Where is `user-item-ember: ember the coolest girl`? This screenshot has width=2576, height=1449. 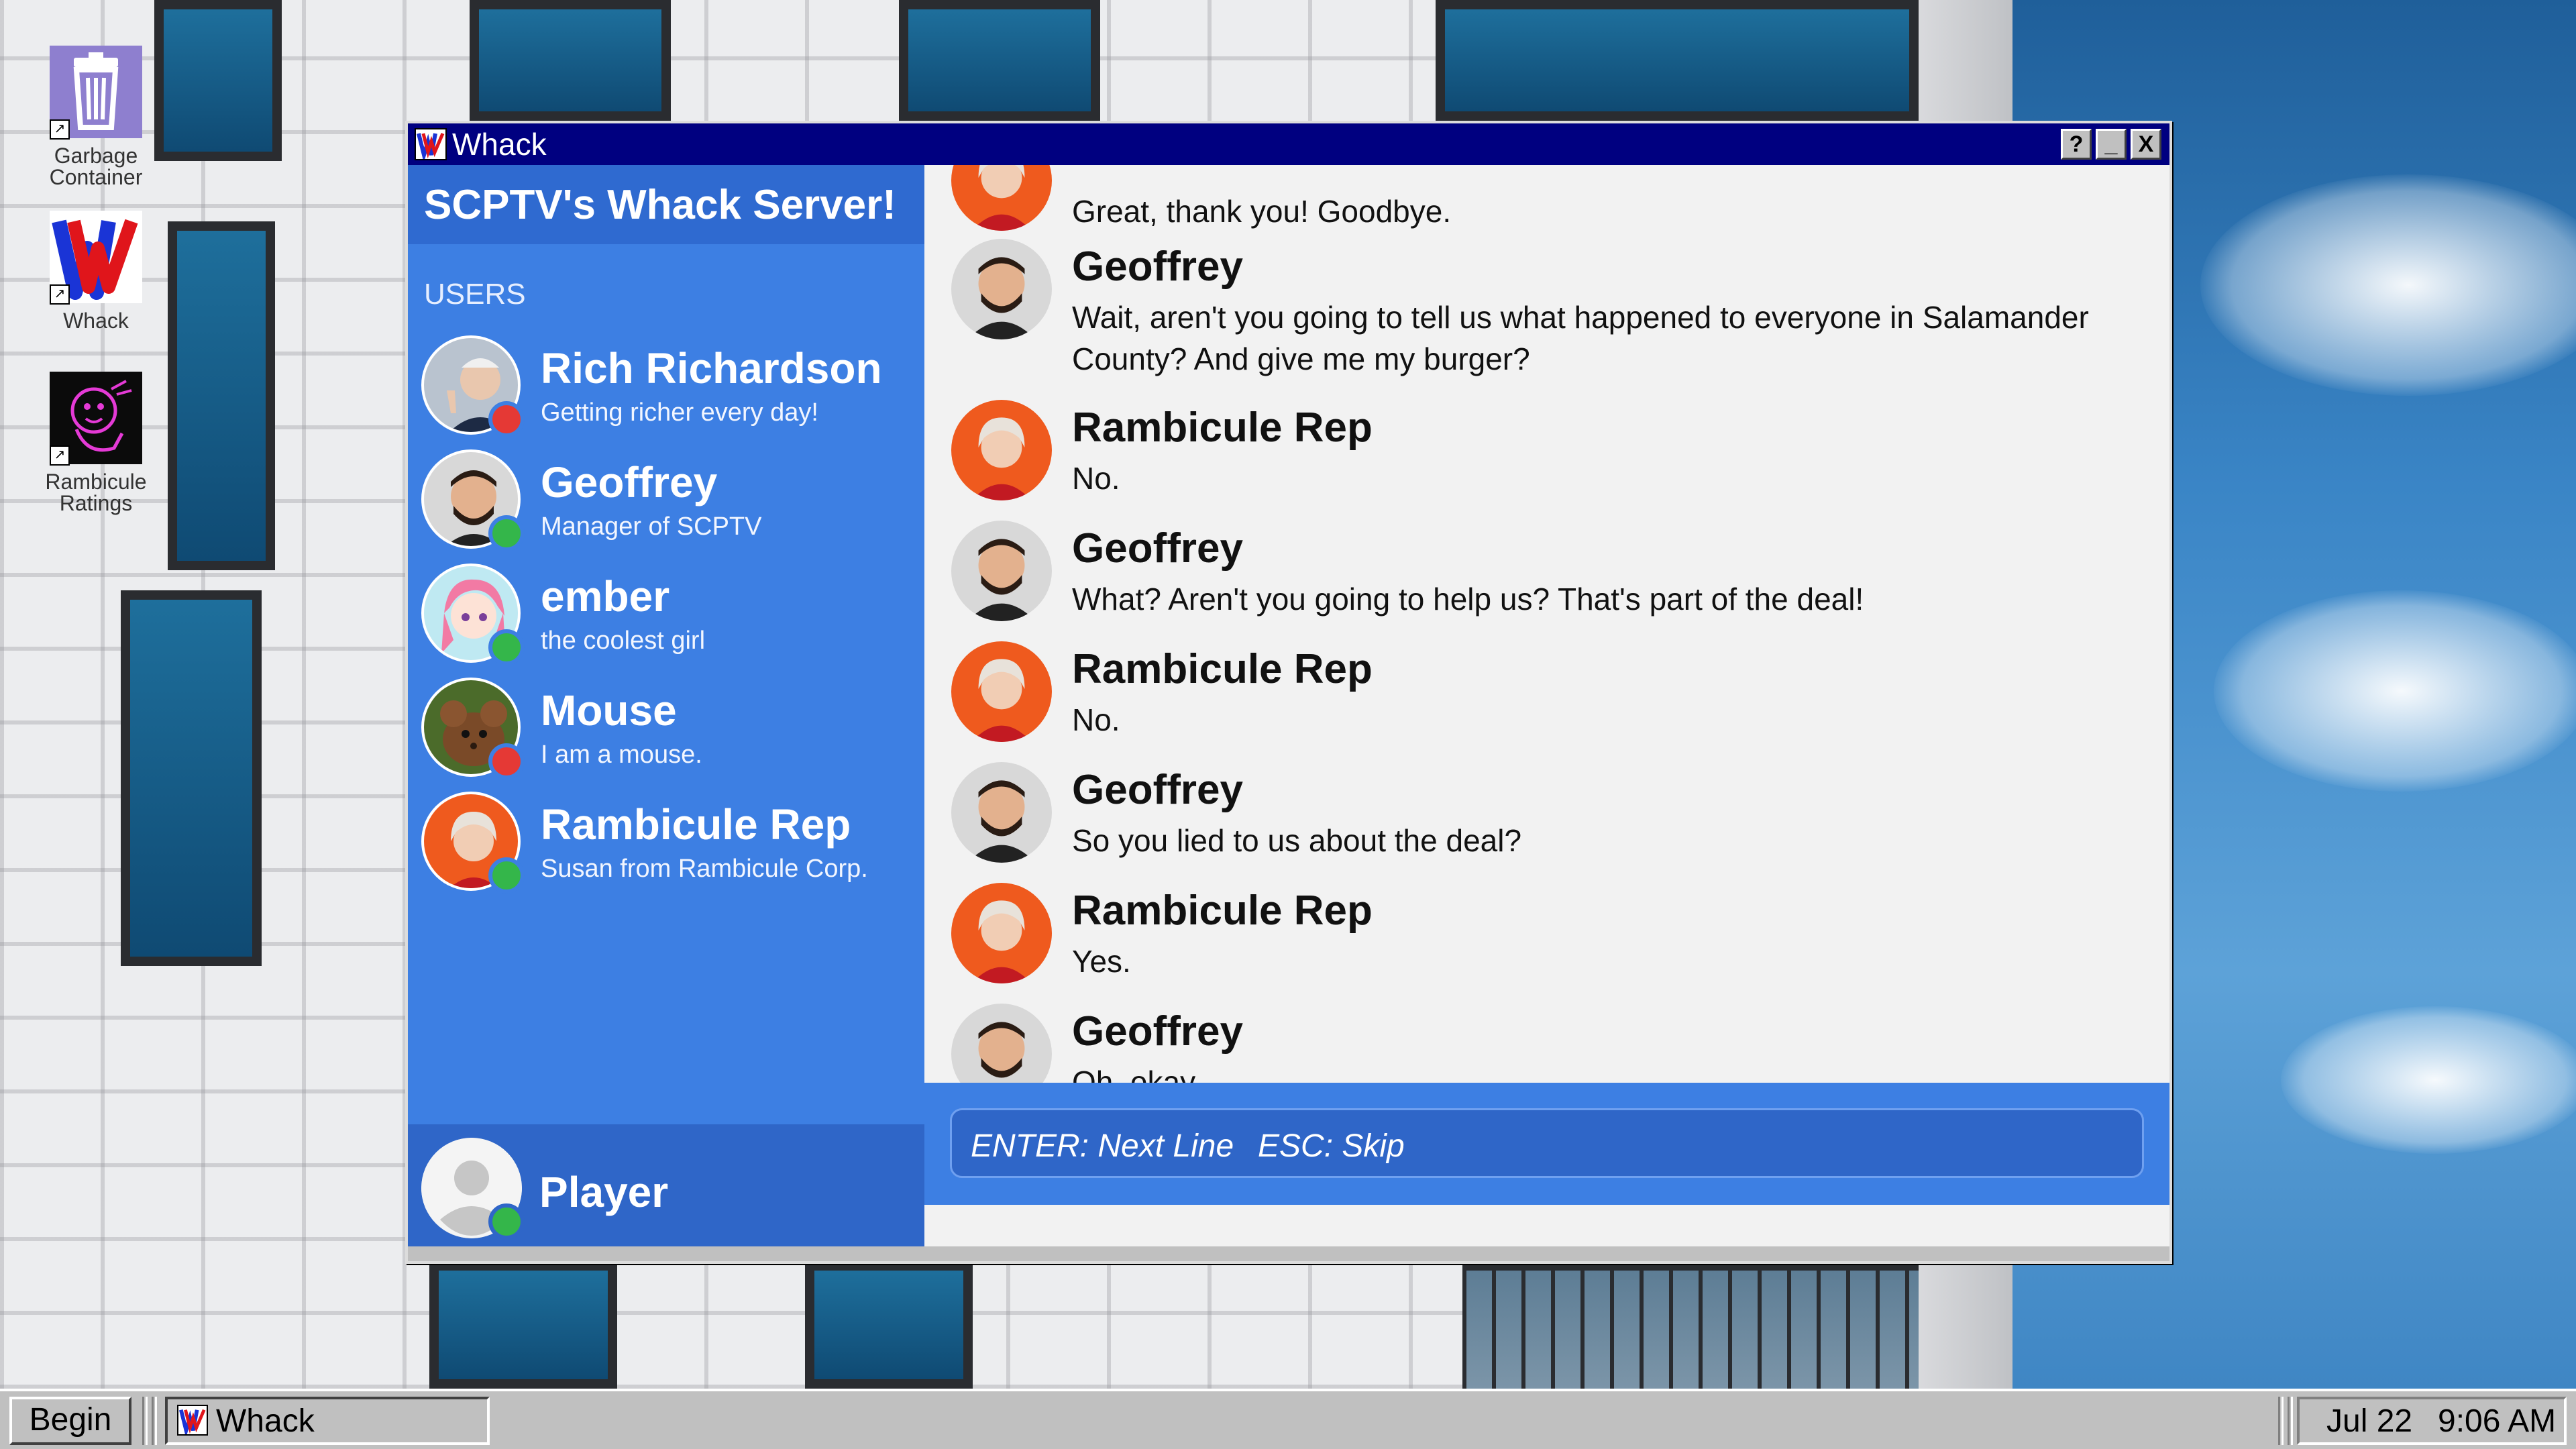
user-item-ember: ember the coolest girl is located at coordinates (669, 617).